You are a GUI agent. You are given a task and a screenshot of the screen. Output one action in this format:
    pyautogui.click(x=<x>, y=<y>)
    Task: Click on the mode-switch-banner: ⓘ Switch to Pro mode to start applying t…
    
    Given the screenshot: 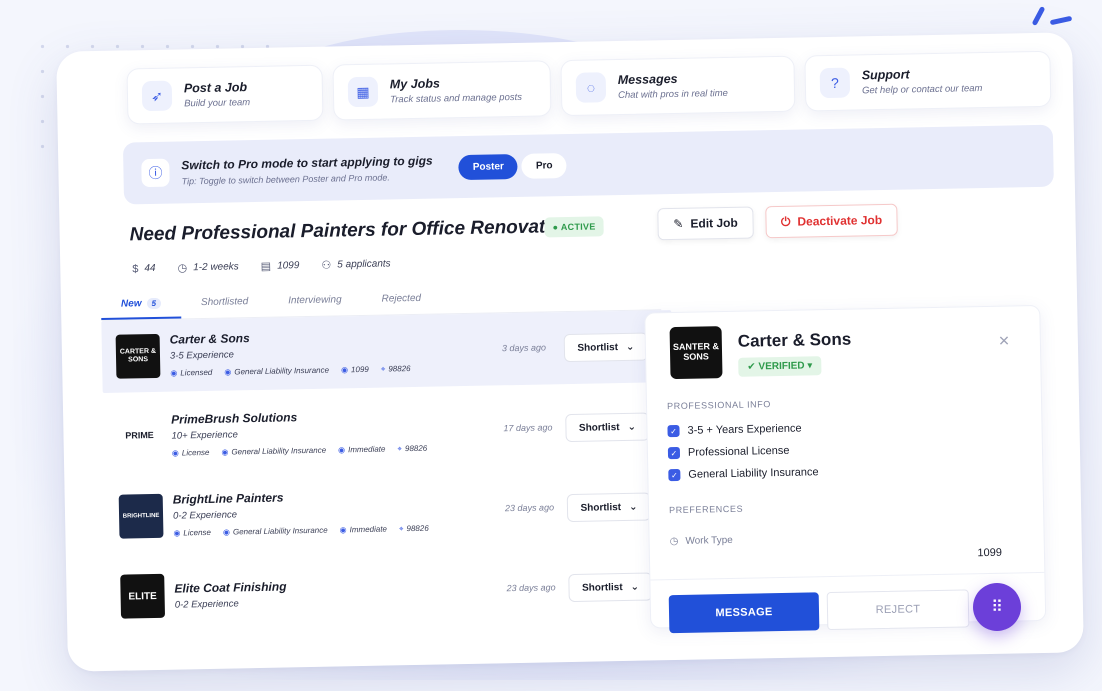 What is the action you would take?
    pyautogui.click(x=588, y=164)
    